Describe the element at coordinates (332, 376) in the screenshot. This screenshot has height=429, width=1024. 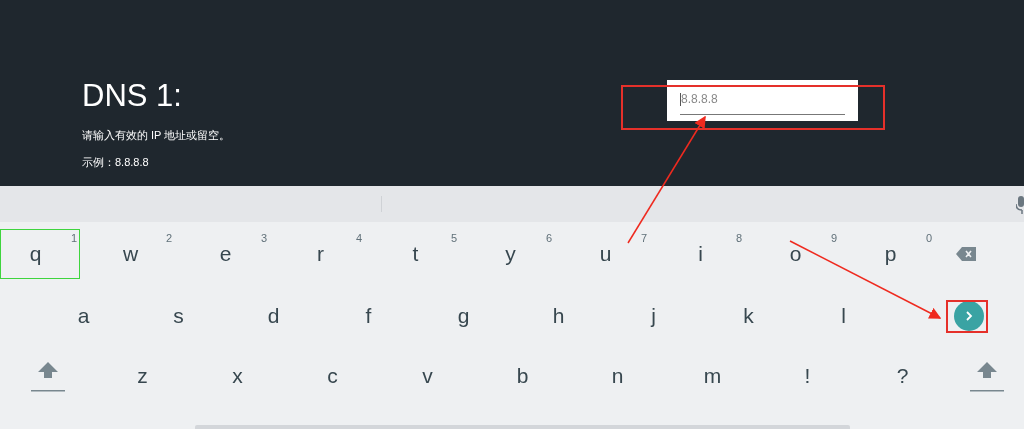
I see `keyboard-key: c` at that location.